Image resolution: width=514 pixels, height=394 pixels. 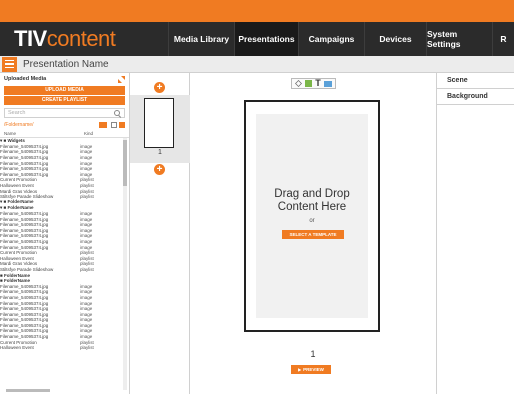 I want to click on nav-media-library: Media Library, so click(x=201, y=39).